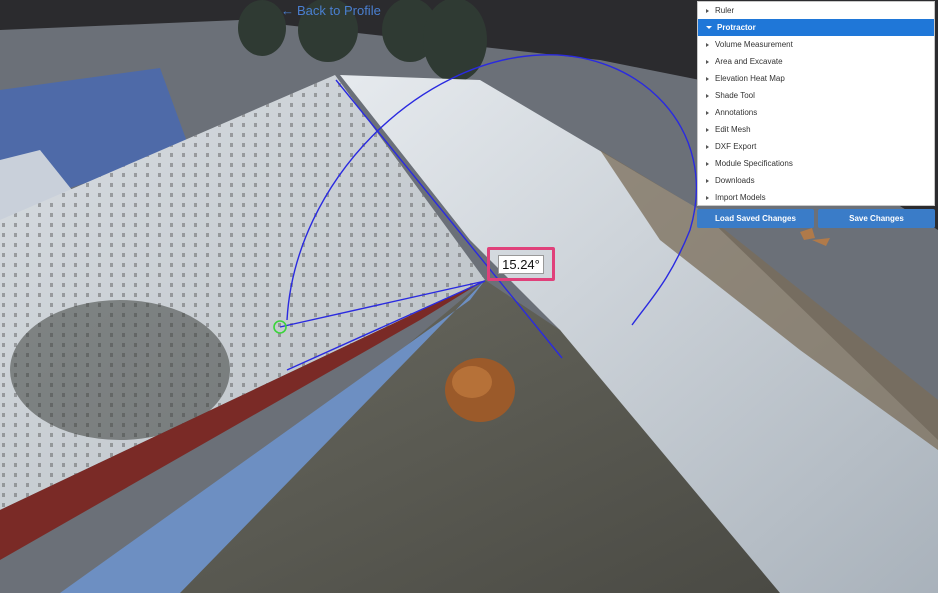 The width and height of the screenshot is (938, 593). I want to click on tool-menu-item-label: Volume Measurement, so click(754, 44).